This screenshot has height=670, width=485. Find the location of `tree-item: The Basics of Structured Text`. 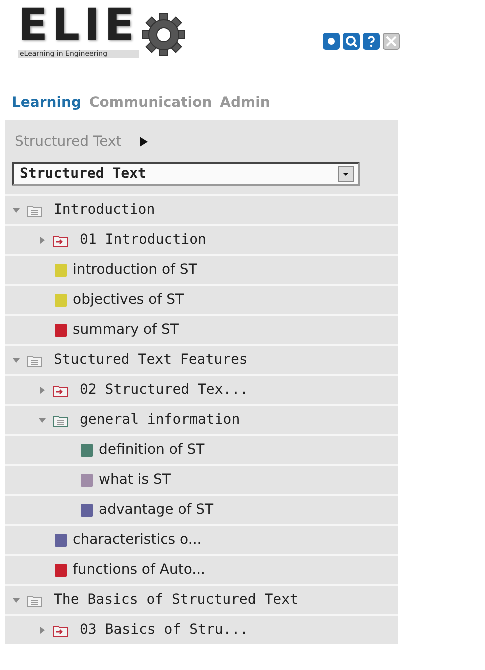

tree-item: The Basics of Structured Text is located at coordinates (201, 599).